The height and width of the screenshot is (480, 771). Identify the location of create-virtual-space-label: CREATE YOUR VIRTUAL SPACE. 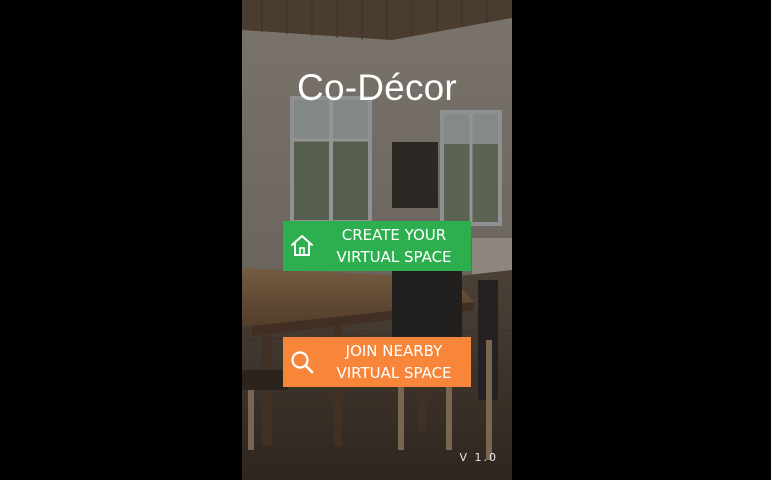
(396, 246).